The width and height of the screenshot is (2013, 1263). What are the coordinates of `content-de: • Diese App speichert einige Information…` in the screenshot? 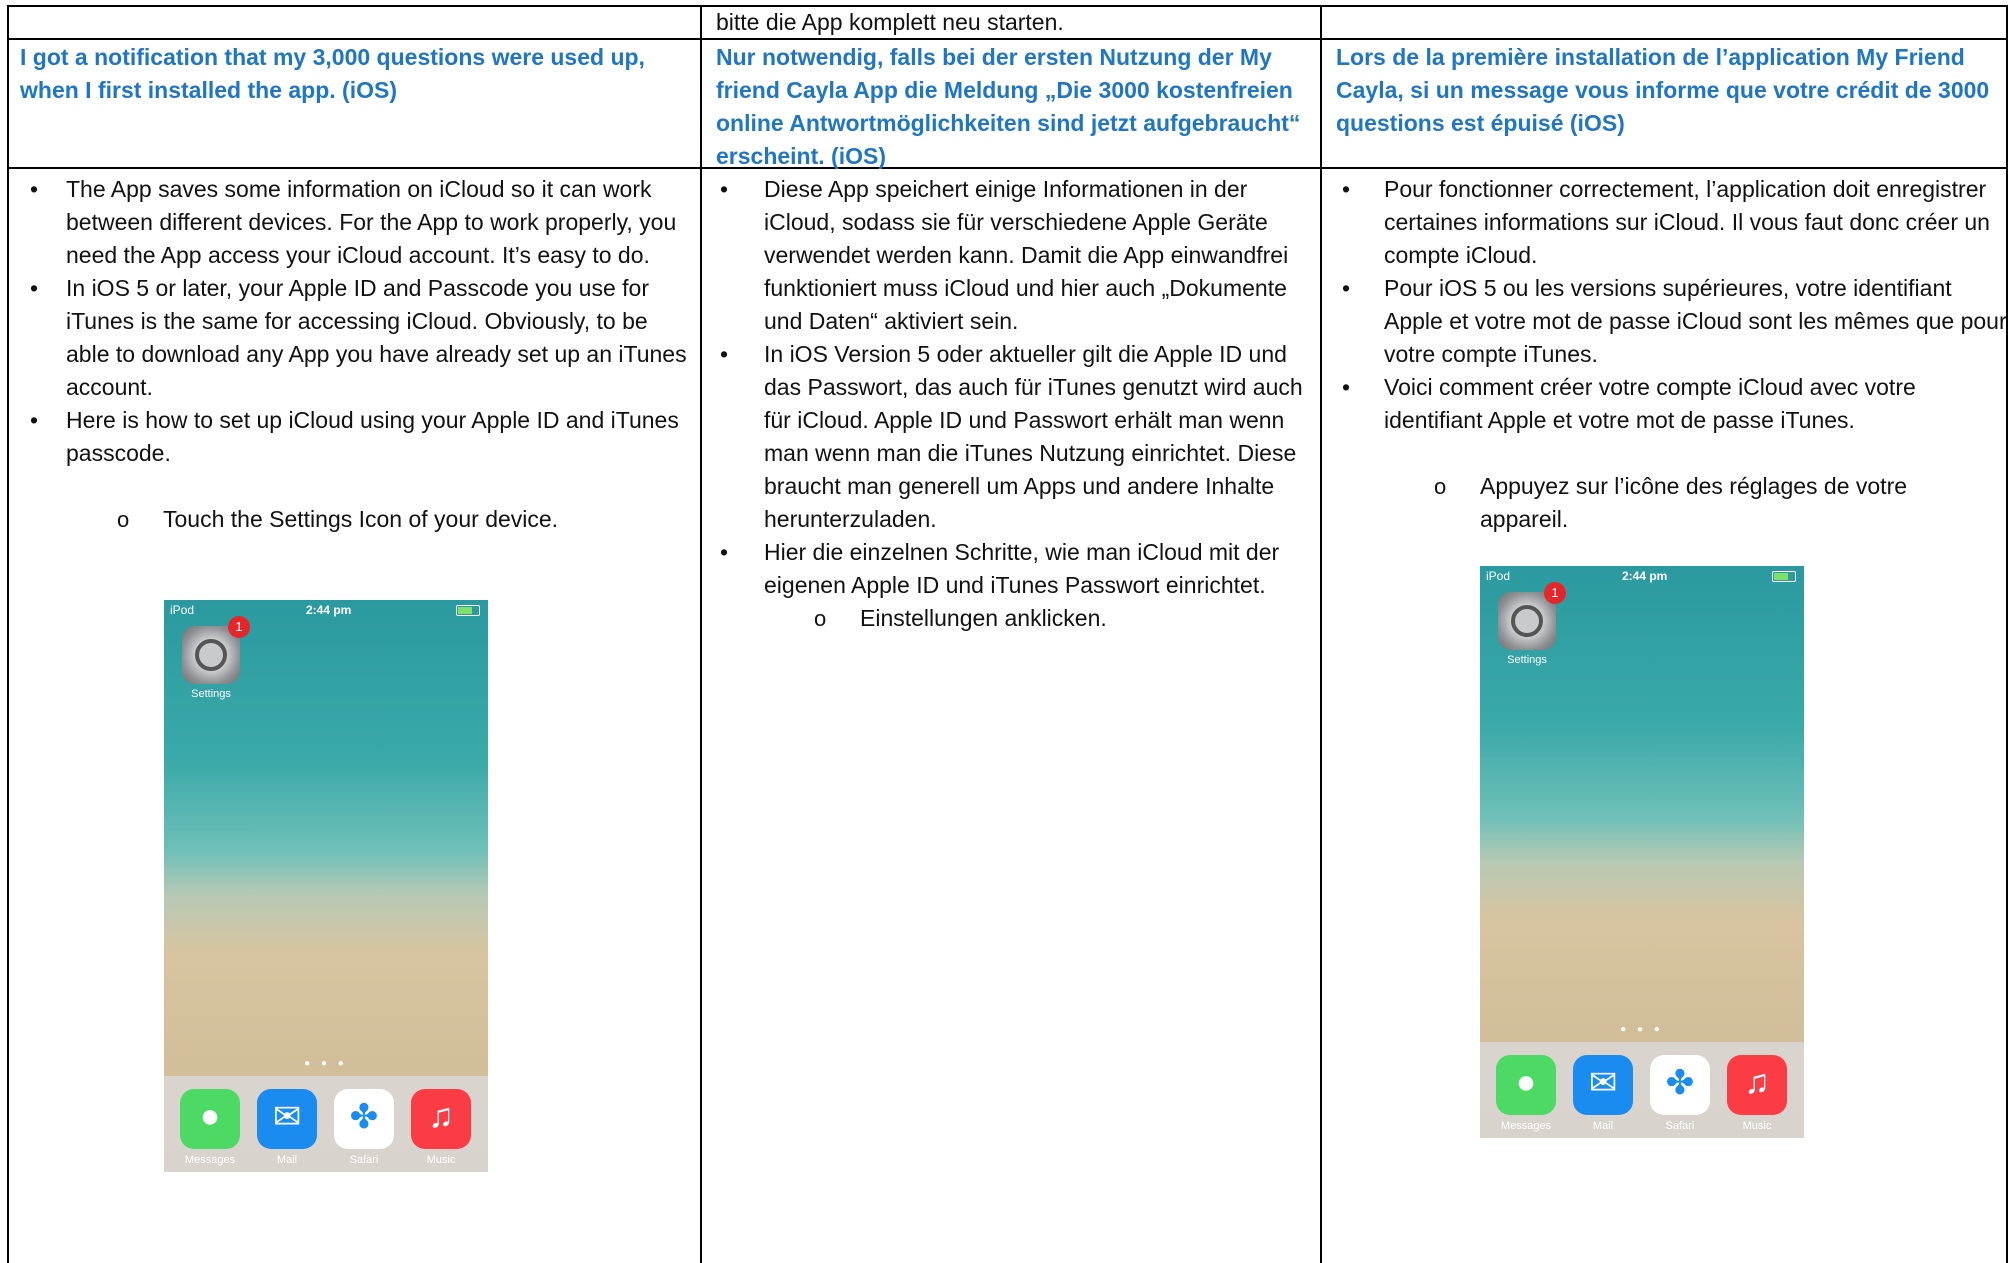 It's located at (1010, 404).